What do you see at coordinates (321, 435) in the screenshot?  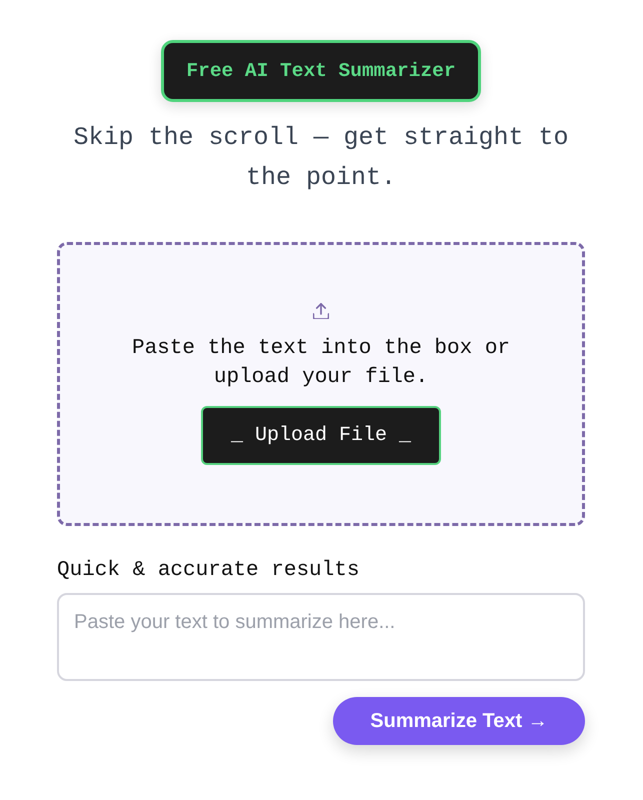 I see `upload-file-button: _ Upload File _` at bounding box center [321, 435].